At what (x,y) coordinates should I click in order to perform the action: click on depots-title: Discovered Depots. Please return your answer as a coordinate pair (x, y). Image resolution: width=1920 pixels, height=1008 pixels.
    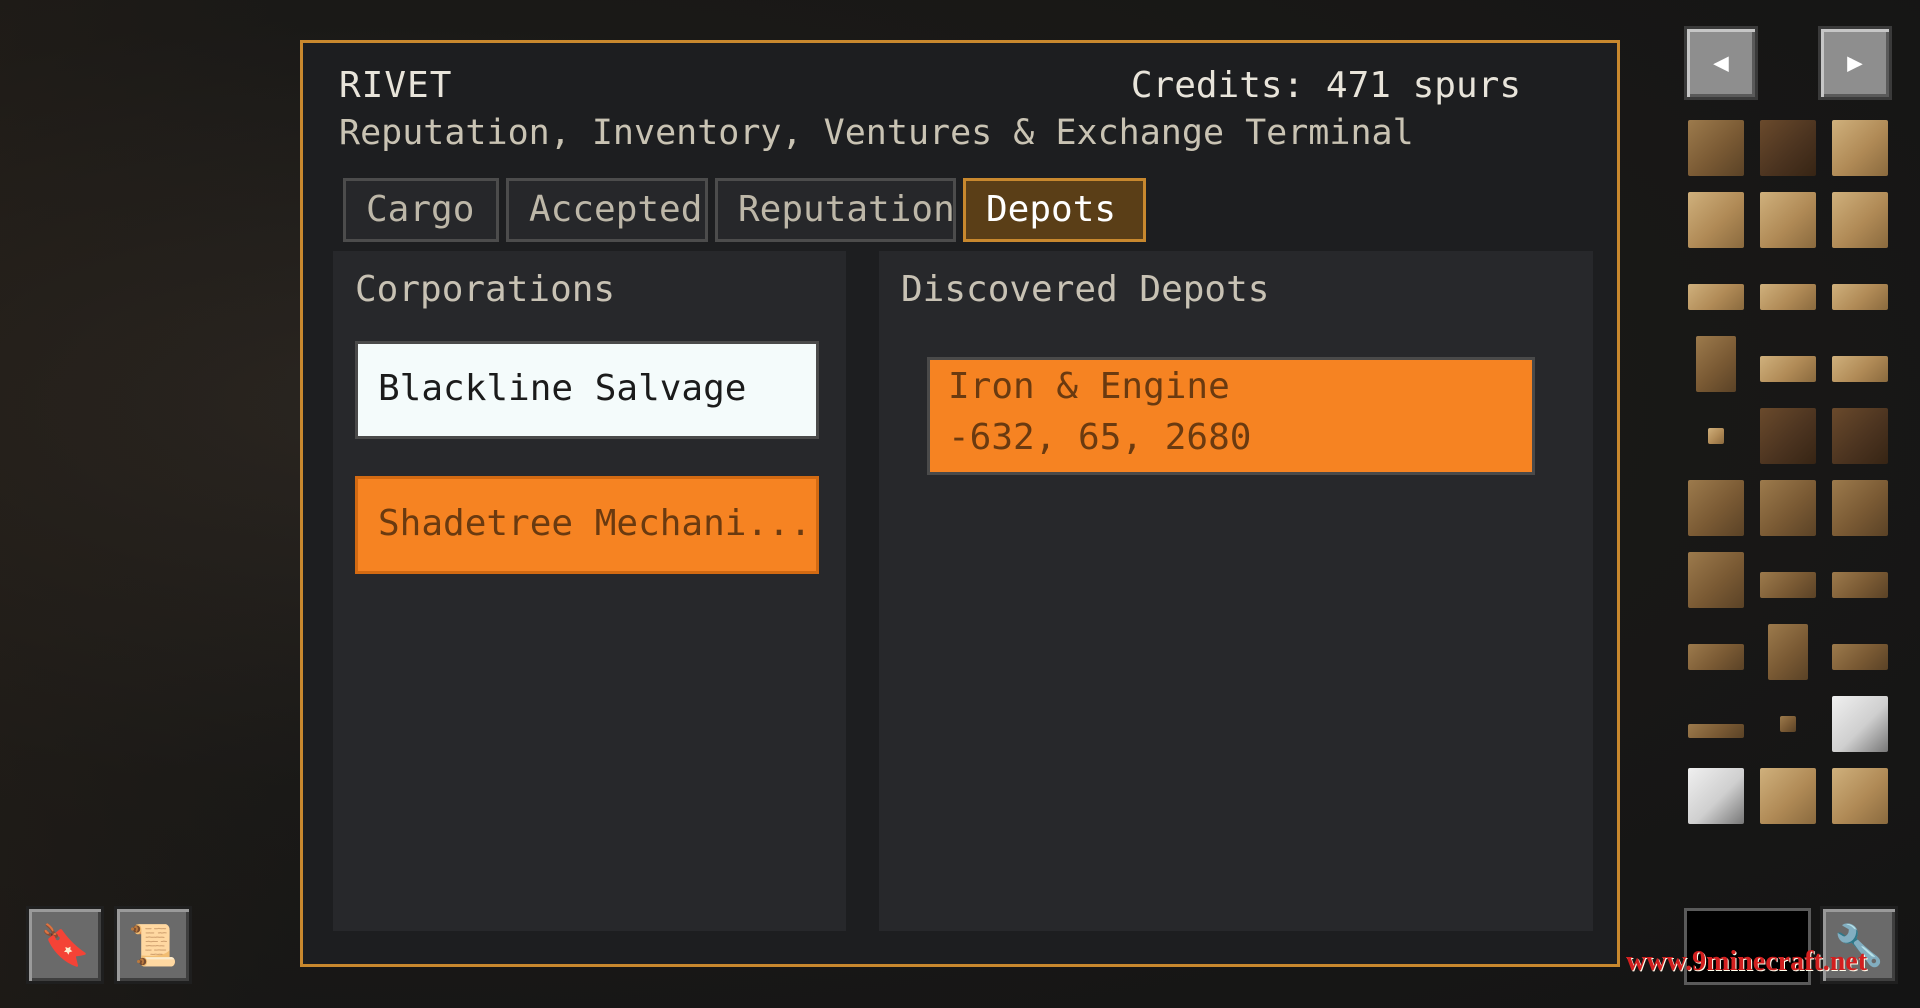
    Looking at the image, I should click on (1085, 289).